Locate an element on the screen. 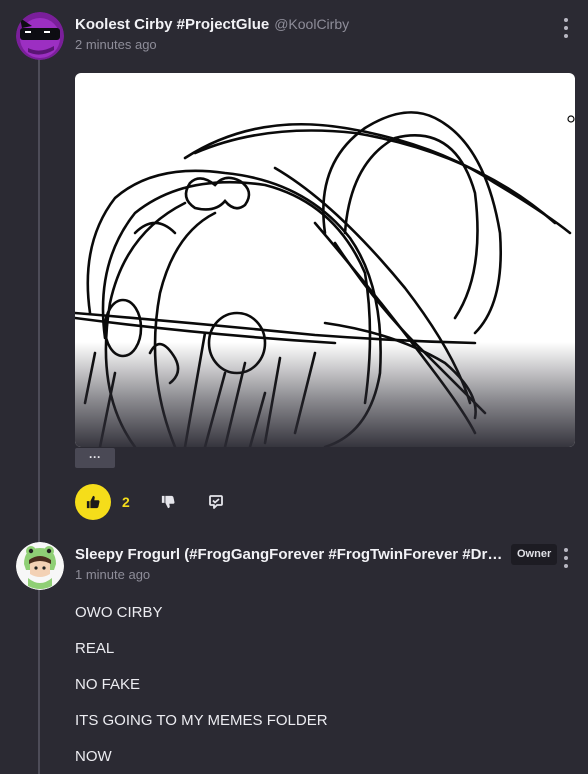  expand-more-button: ··· is located at coordinates (95, 458).